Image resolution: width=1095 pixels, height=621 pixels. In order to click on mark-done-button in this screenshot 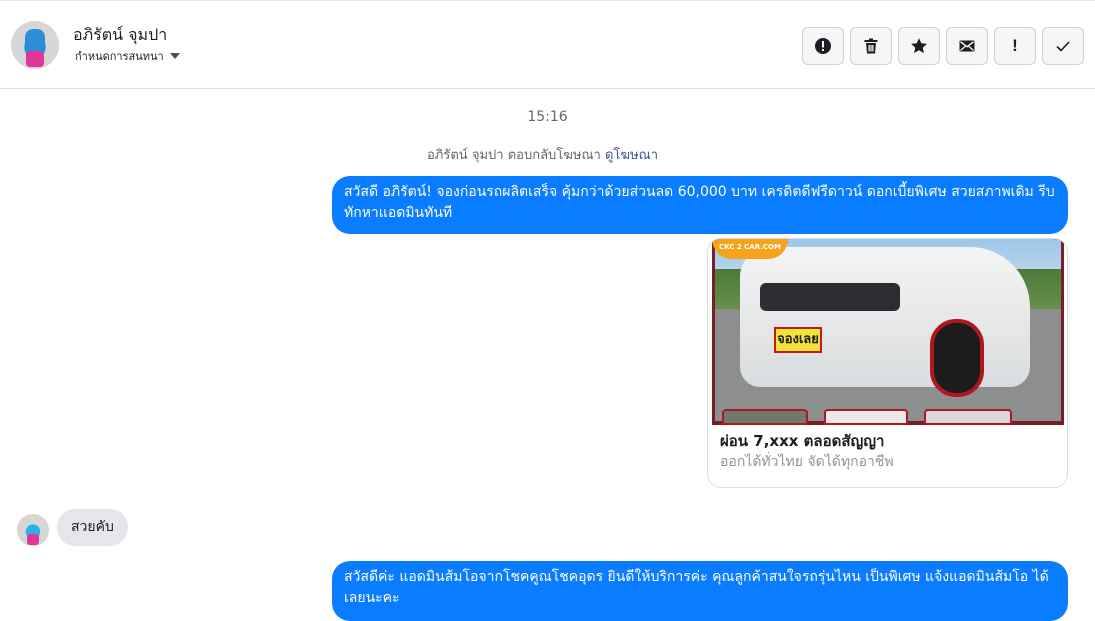, I will do `click(1063, 46)`.